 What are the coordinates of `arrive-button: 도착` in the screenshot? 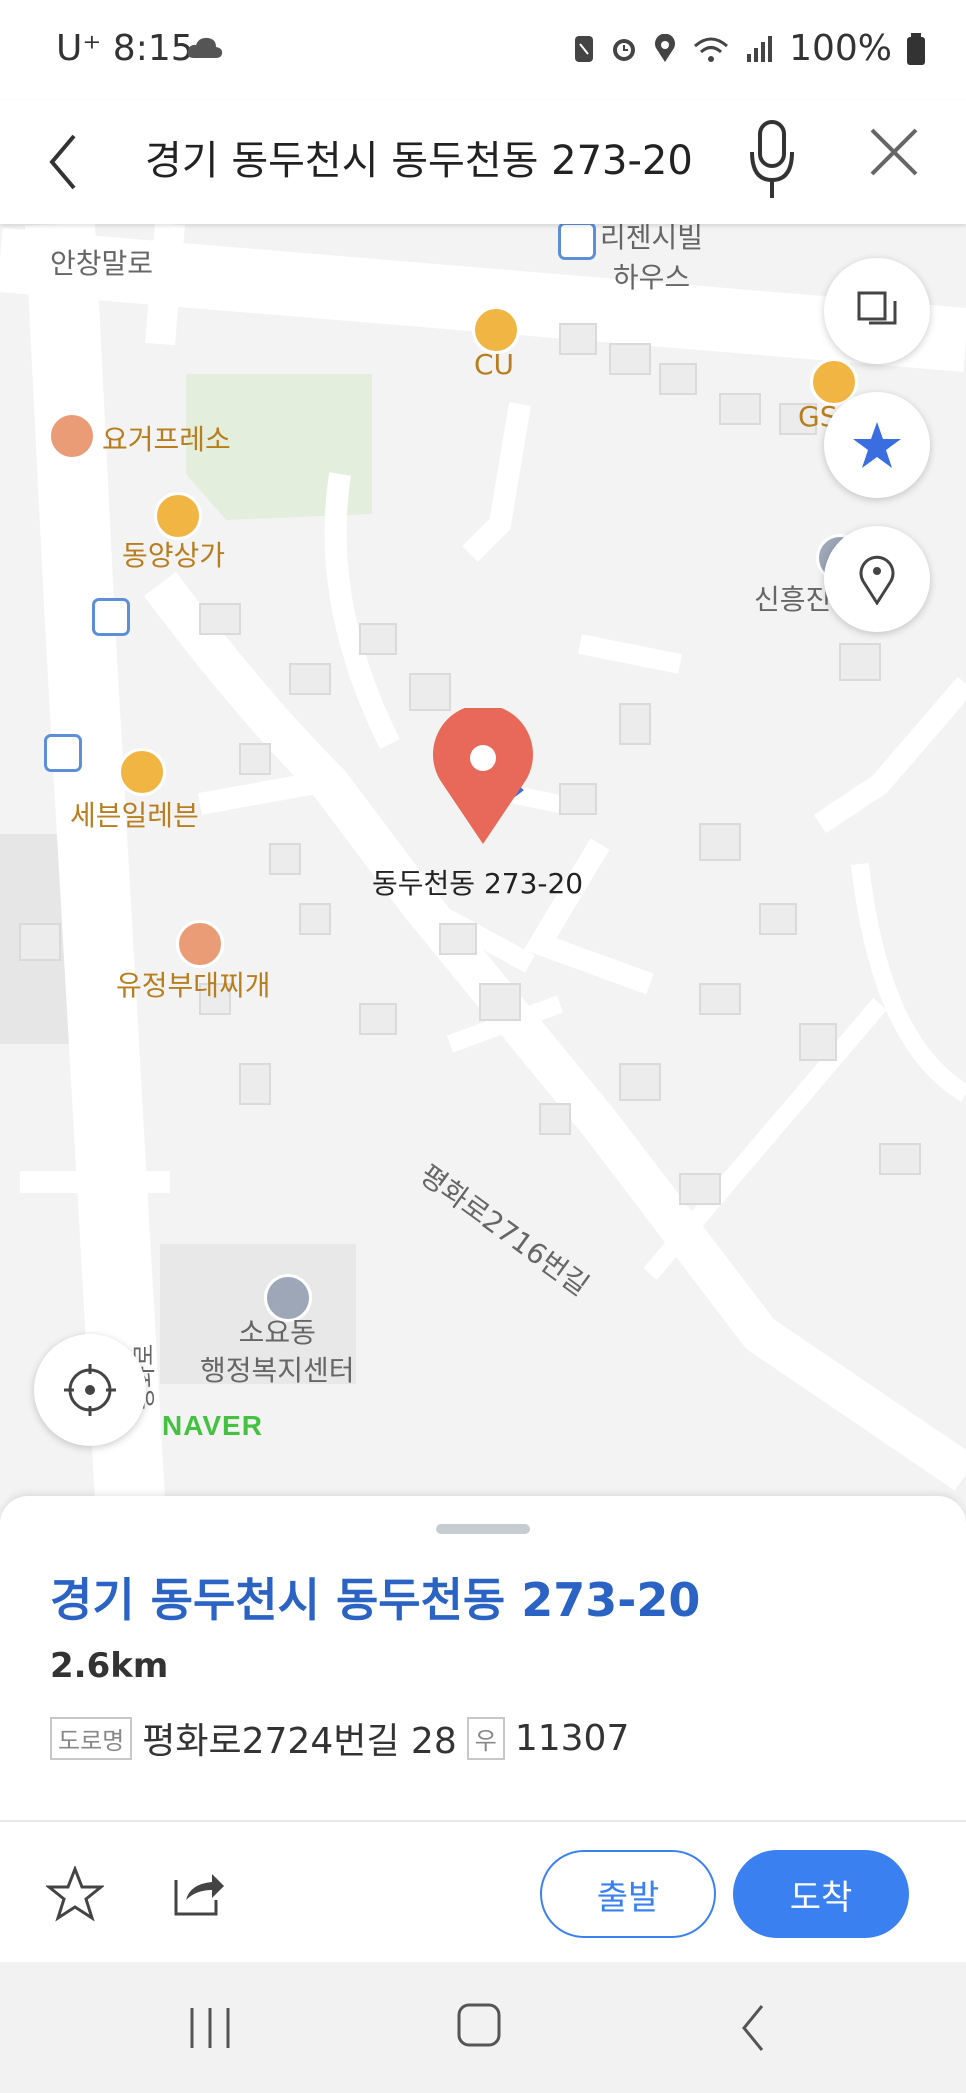 It's located at (821, 1894).